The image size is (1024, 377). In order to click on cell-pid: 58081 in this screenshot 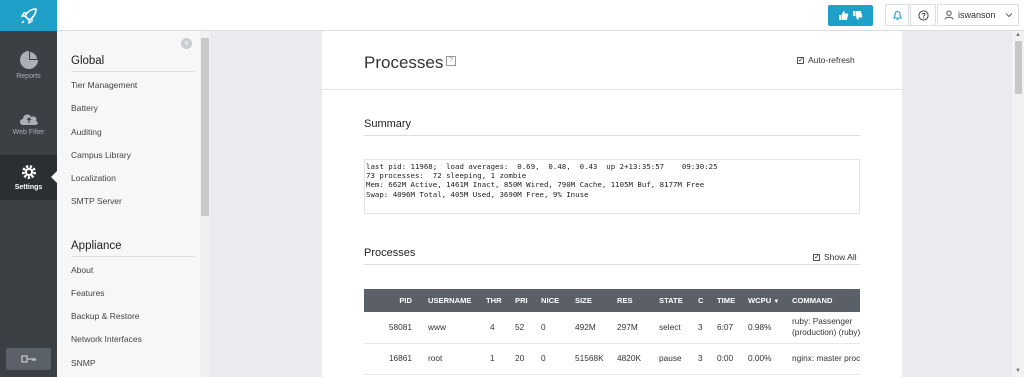, I will do `click(394, 328)`.